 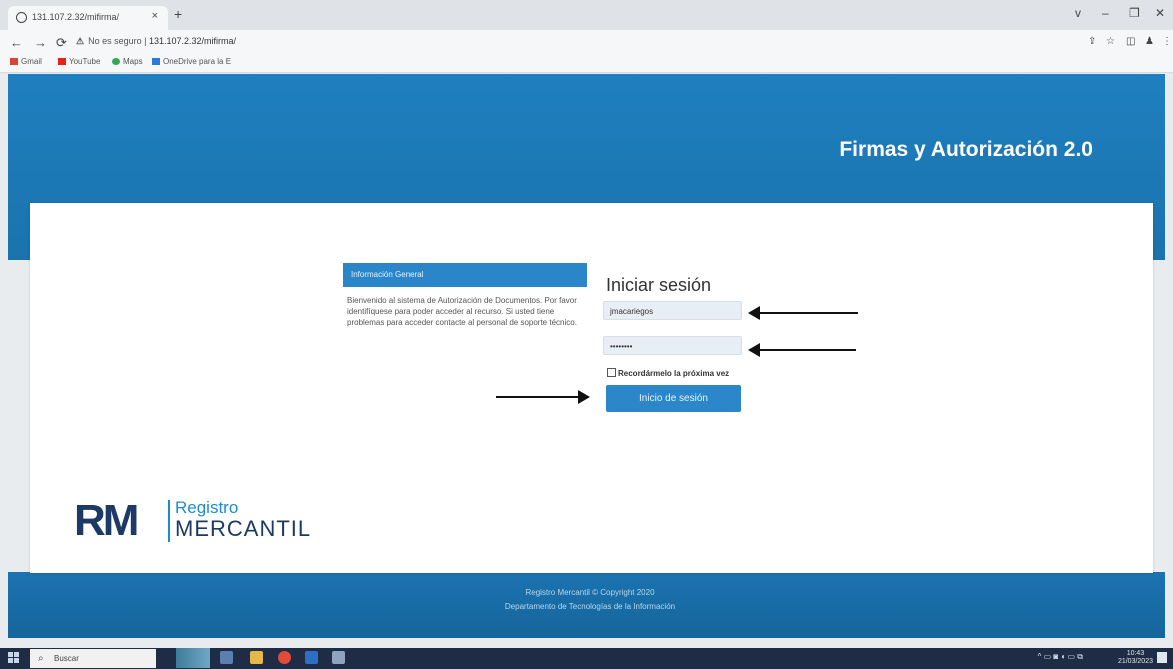 I want to click on bookmark-gmail: Gmail, so click(x=26, y=61).